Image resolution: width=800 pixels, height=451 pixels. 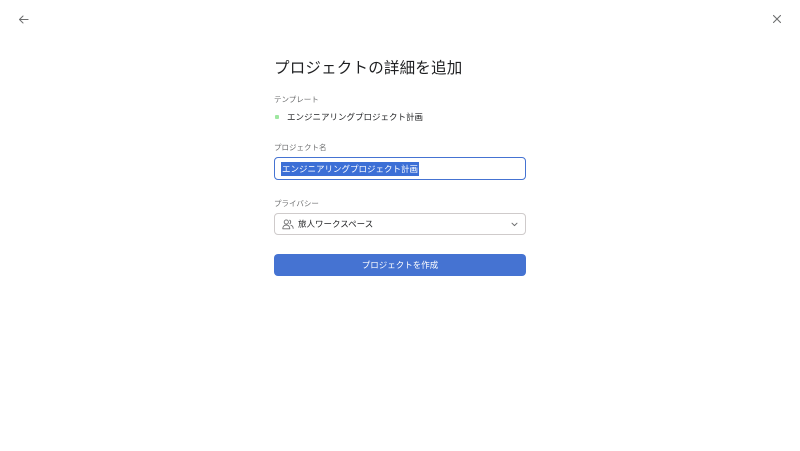 I want to click on project-name-value: エンジニアリングプロジェクト計画, so click(x=350, y=168).